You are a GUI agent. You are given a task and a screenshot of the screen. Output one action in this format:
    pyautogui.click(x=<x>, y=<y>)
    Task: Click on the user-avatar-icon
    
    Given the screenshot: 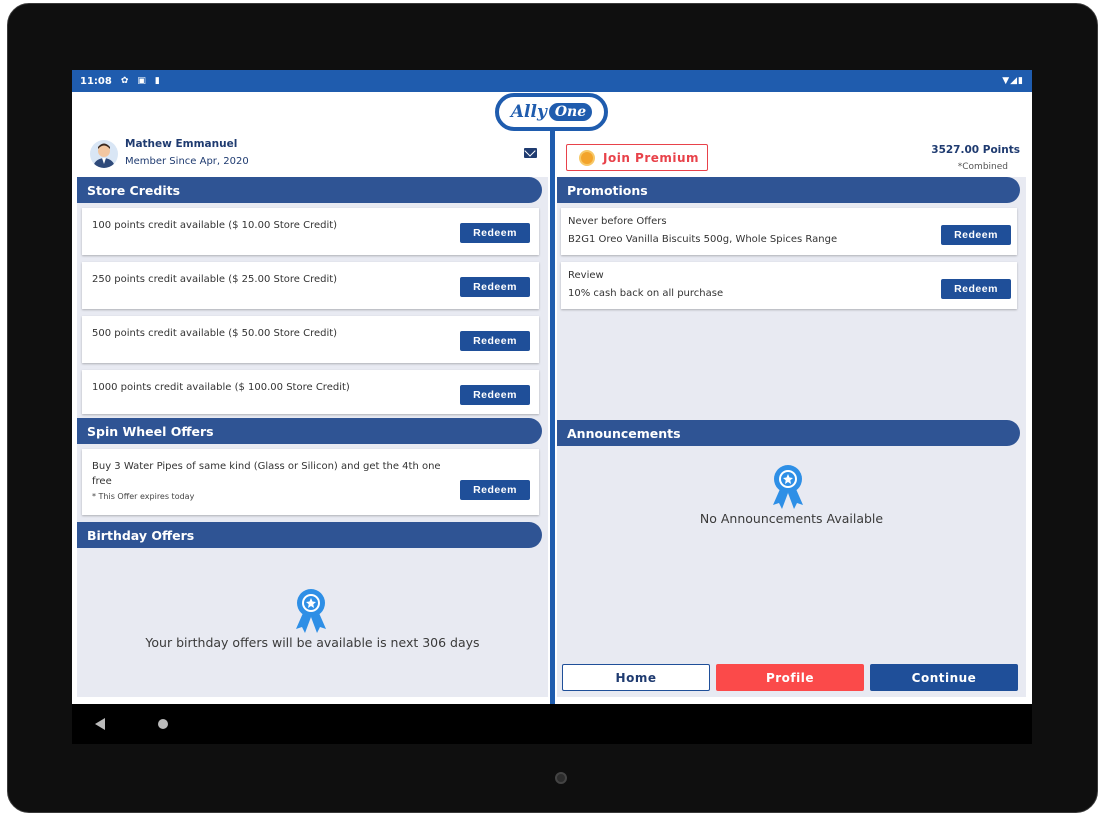 What is the action you would take?
    pyautogui.click(x=104, y=155)
    